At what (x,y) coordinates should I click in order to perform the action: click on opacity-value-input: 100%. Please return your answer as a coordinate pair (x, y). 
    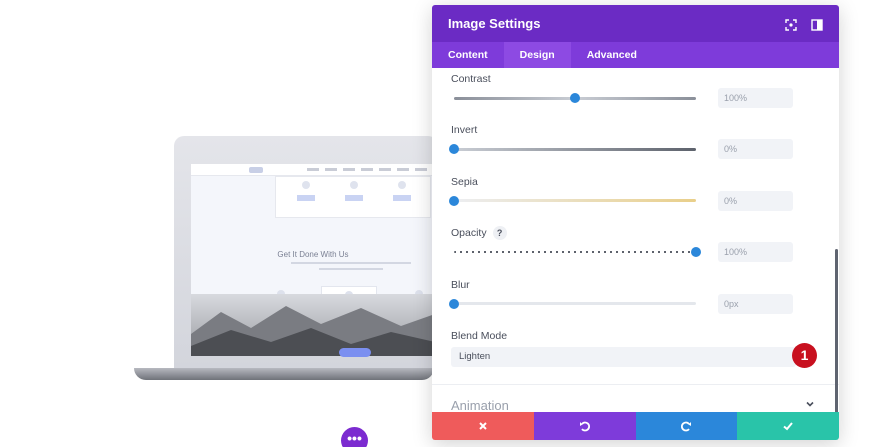
    Looking at the image, I should click on (755, 252).